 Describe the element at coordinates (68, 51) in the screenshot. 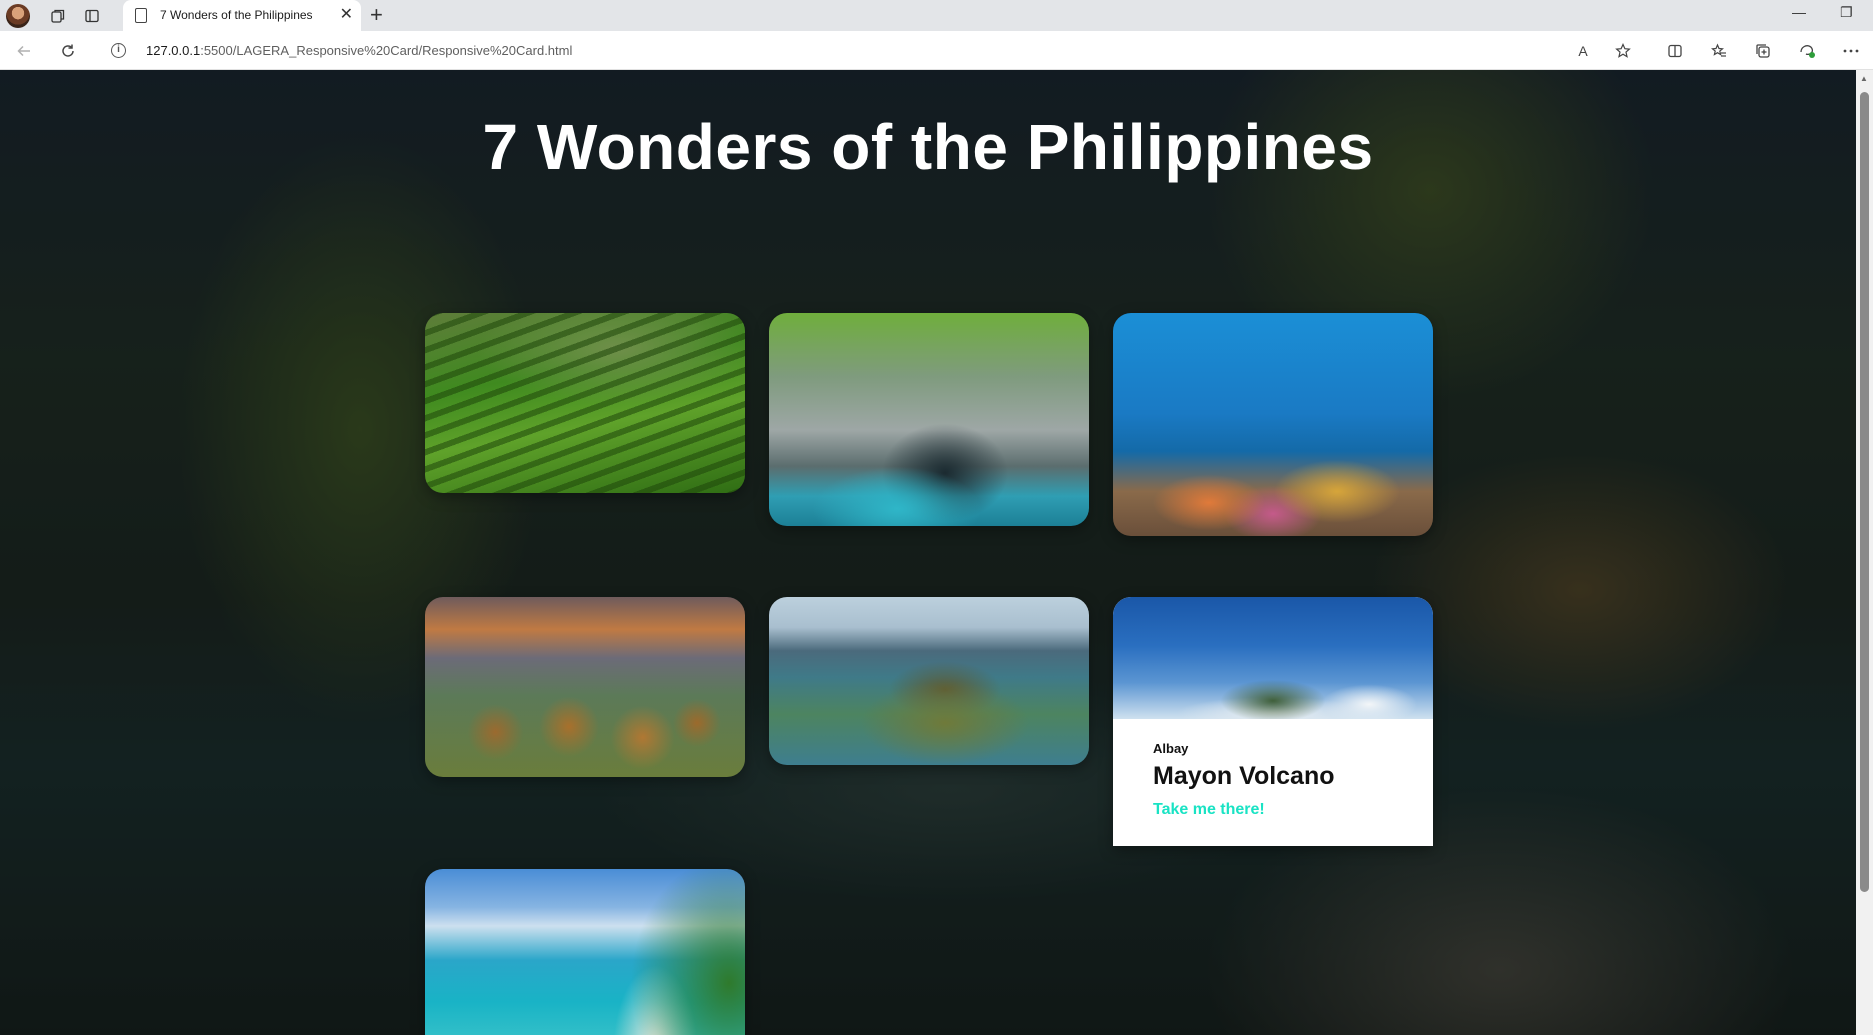

I see `refresh-icon` at that location.